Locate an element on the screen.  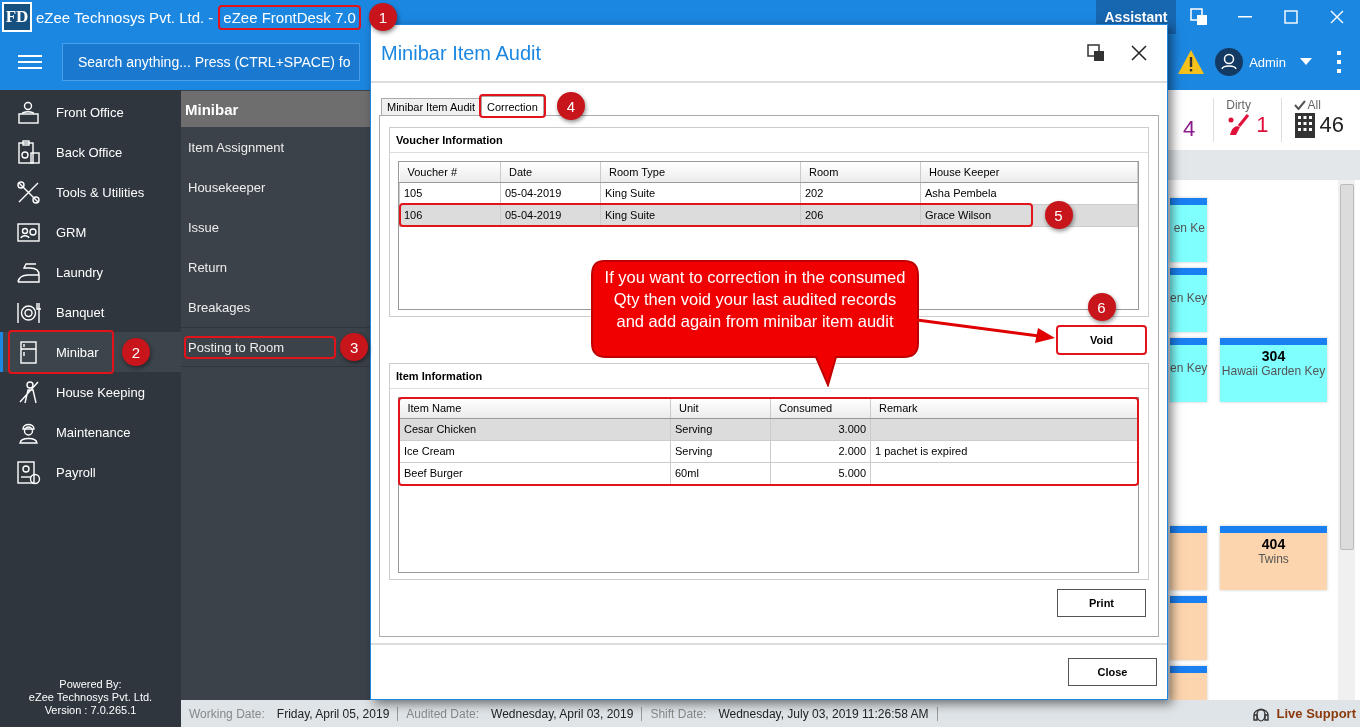
table-row: Beef Burger 60ml 5.000 is located at coordinates (768, 473).